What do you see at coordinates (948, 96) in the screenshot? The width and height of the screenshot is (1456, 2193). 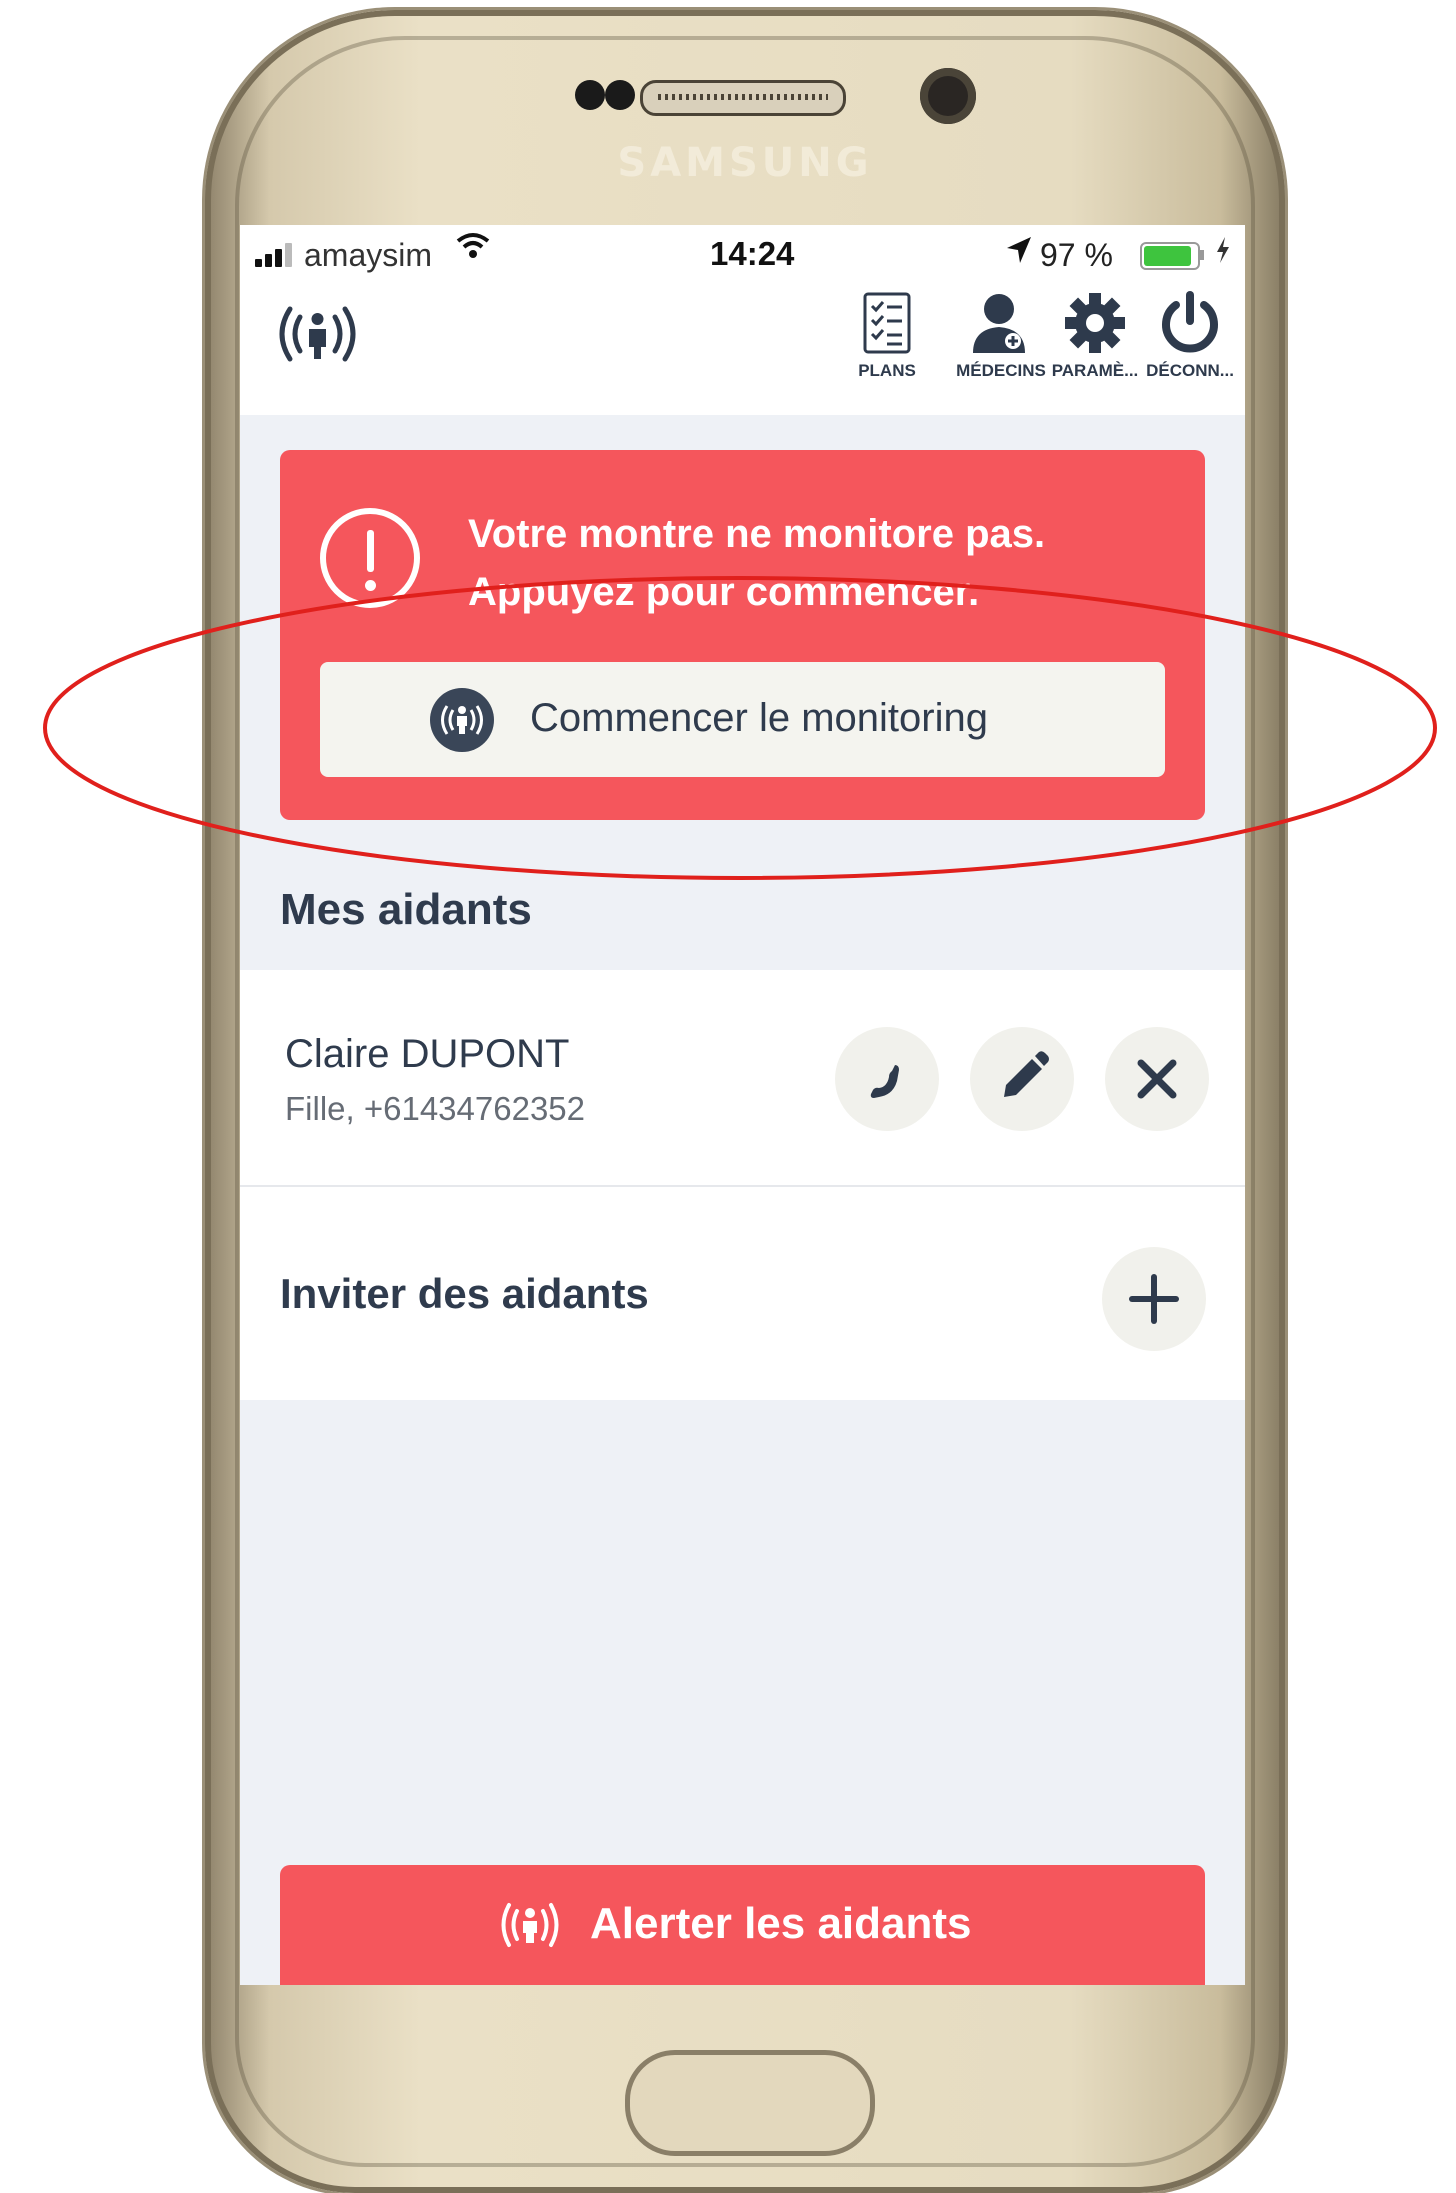 I see `front-camera` at bounding box center [948, 96].